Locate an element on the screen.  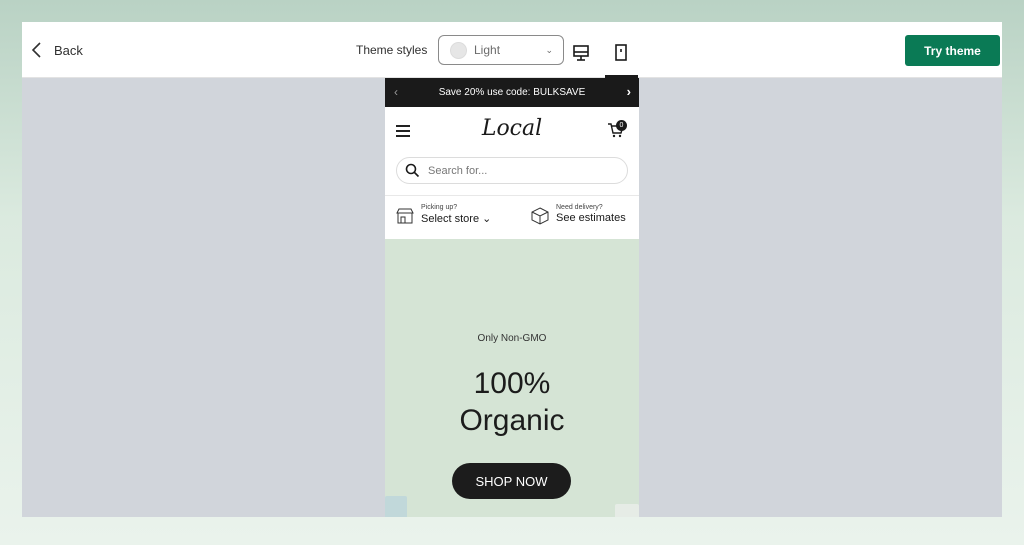
shop-now-button: SHOP NOW is located at coordinates (511, 481).